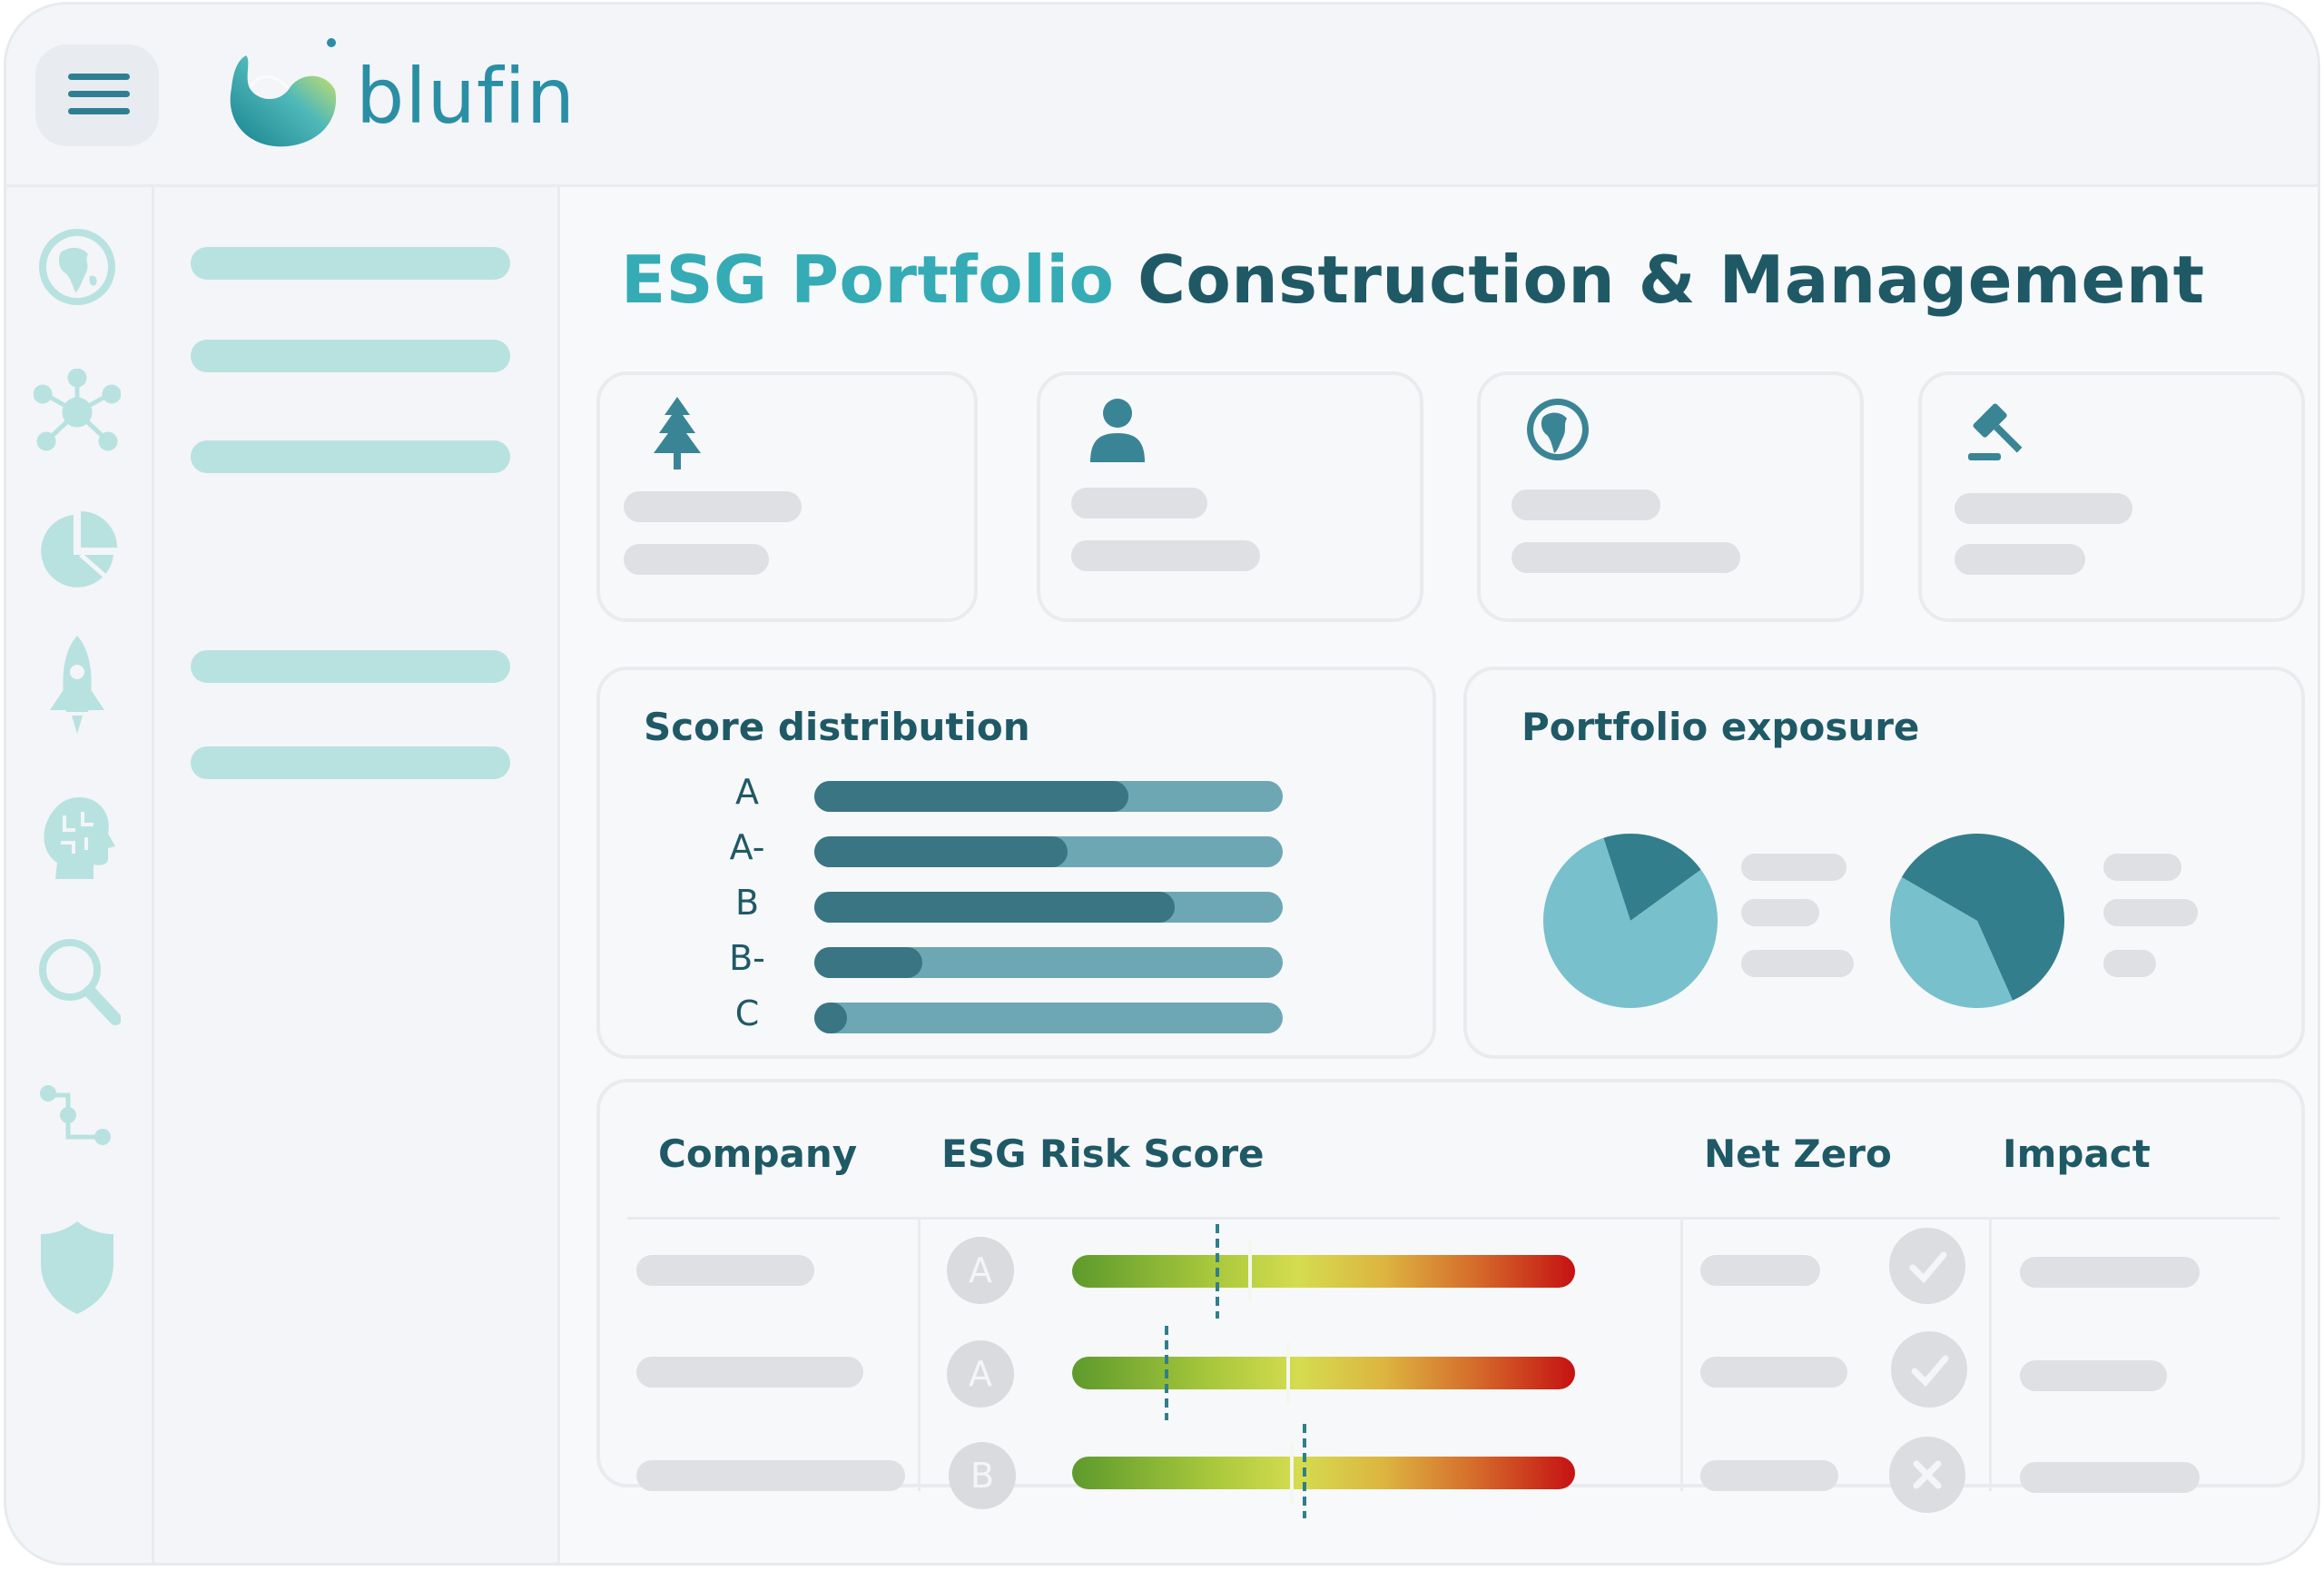 Image resolution: width=2324 pixels, height=1571 pixels. Describe the element at coordinates (787, 496) in the screenshot. I see `kpi-card-environment` at that location.